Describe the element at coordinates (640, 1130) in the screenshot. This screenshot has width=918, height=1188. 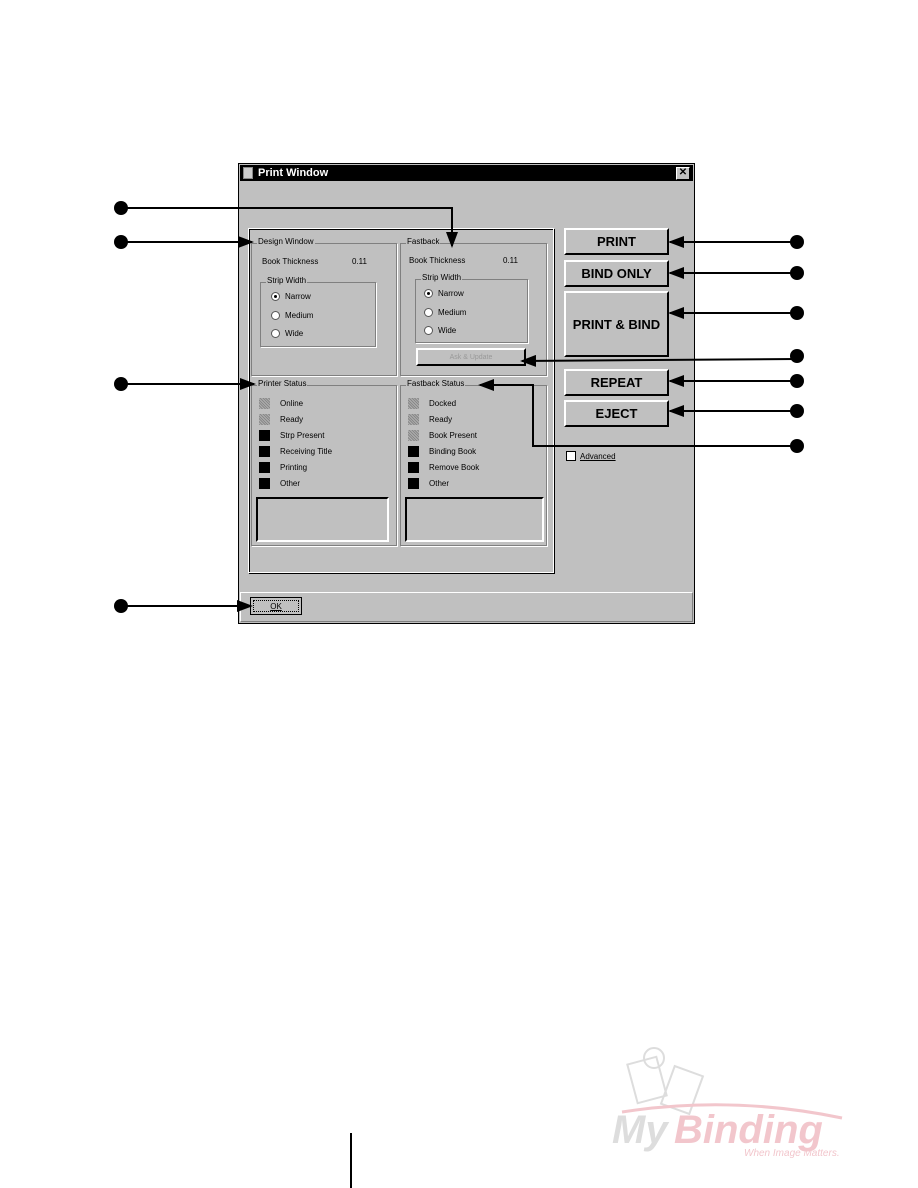
I see `svg-text: My` at that location.